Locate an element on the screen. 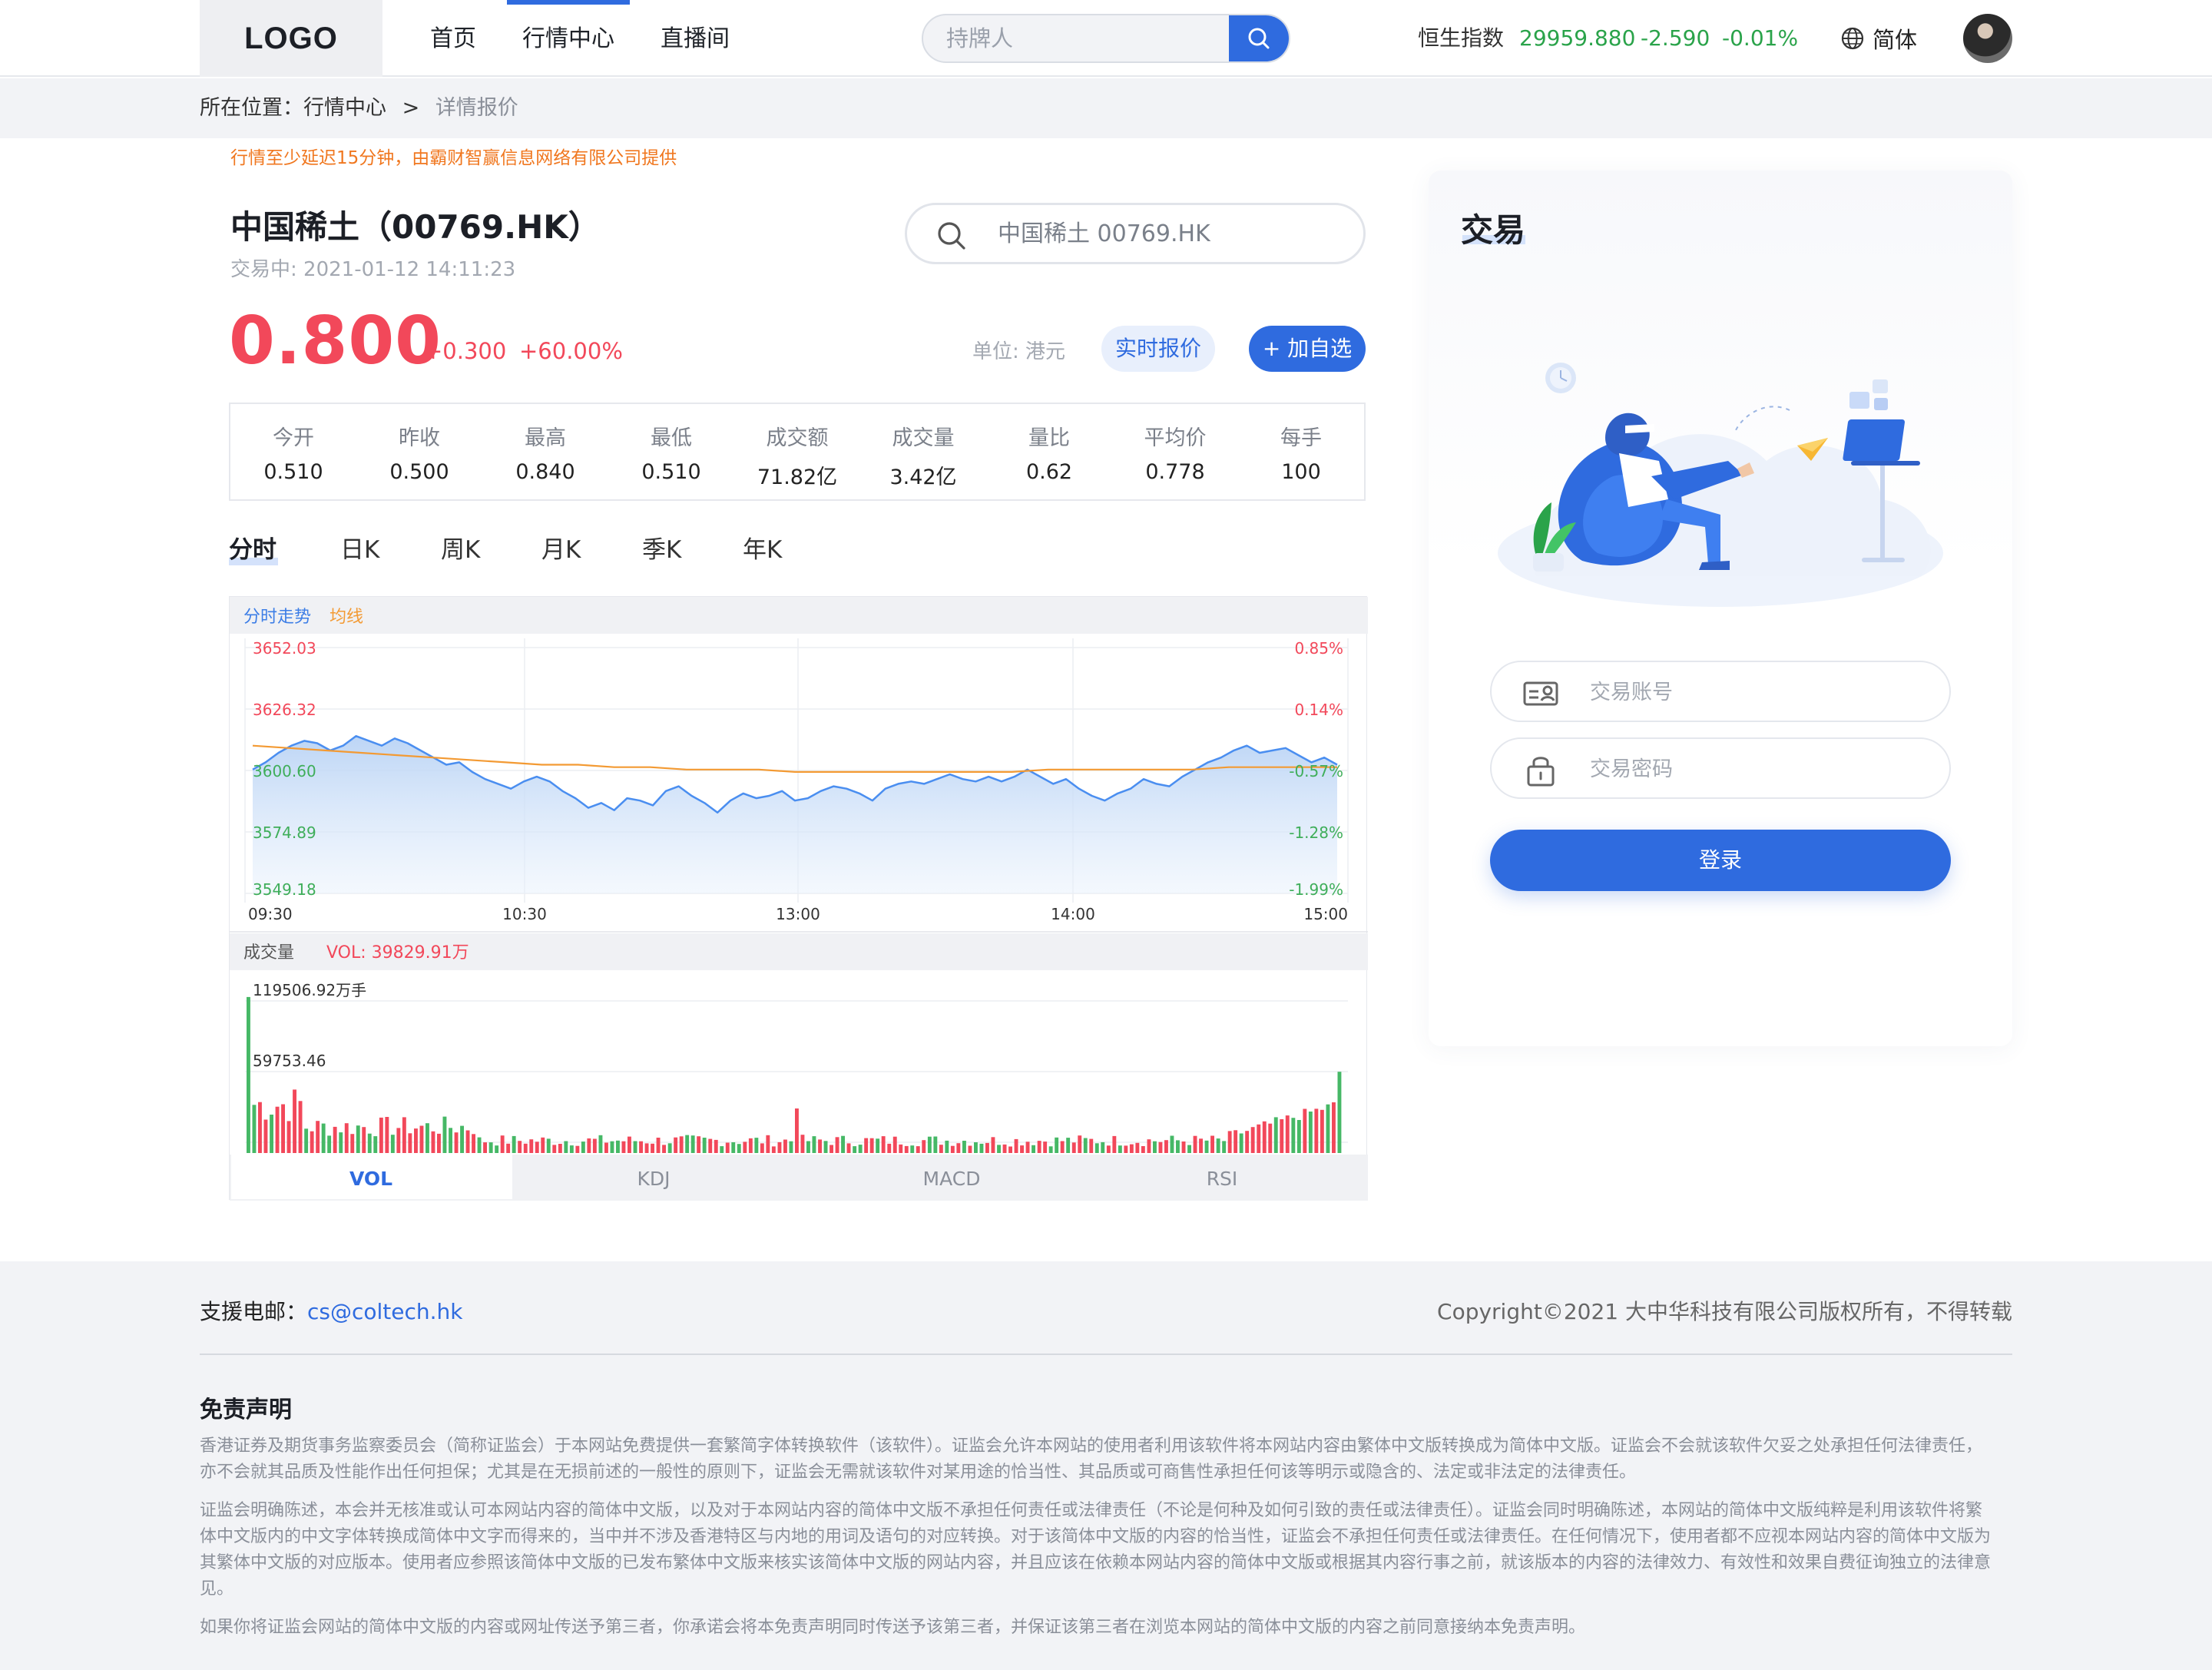 Image resolution: width=2212 pixels, height=1670 pixels. password-input is located at coordinates (1755, 769).